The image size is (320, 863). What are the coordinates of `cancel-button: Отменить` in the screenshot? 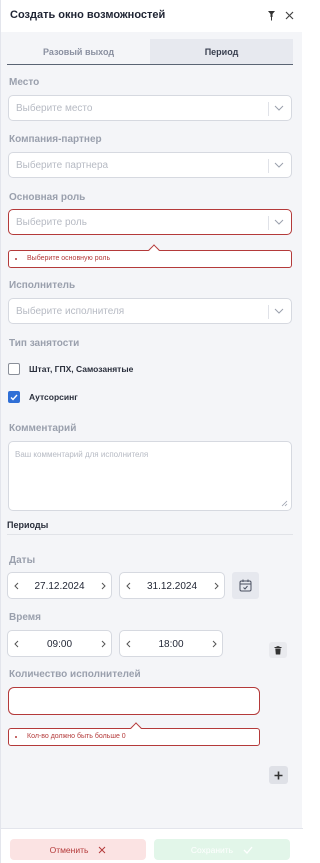 It's located at (78, 849).